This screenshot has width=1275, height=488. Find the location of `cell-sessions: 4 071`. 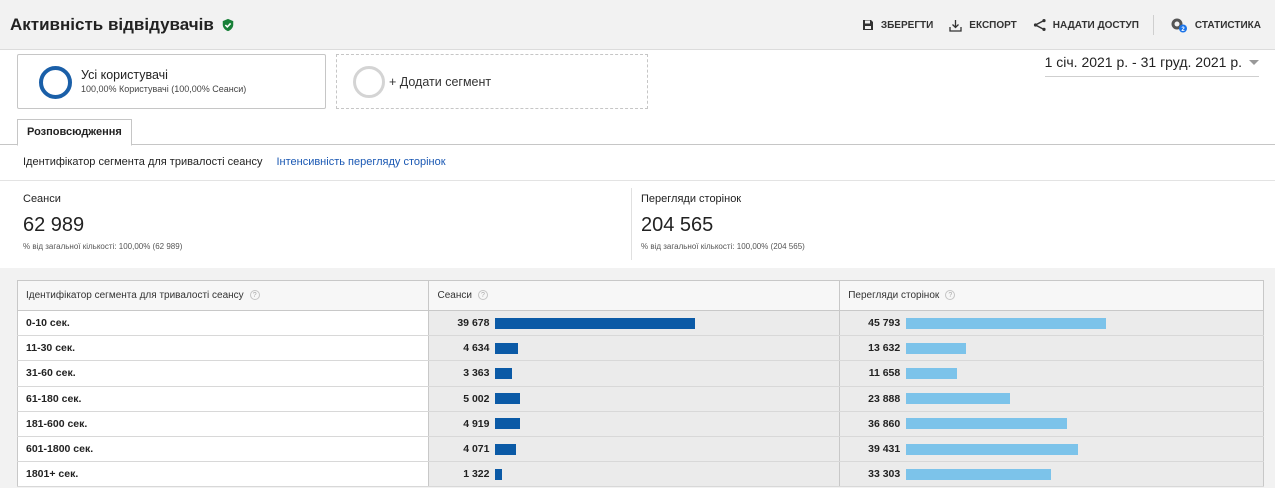

cell-sessions: 4 071 is located at coordinates (634, 449).